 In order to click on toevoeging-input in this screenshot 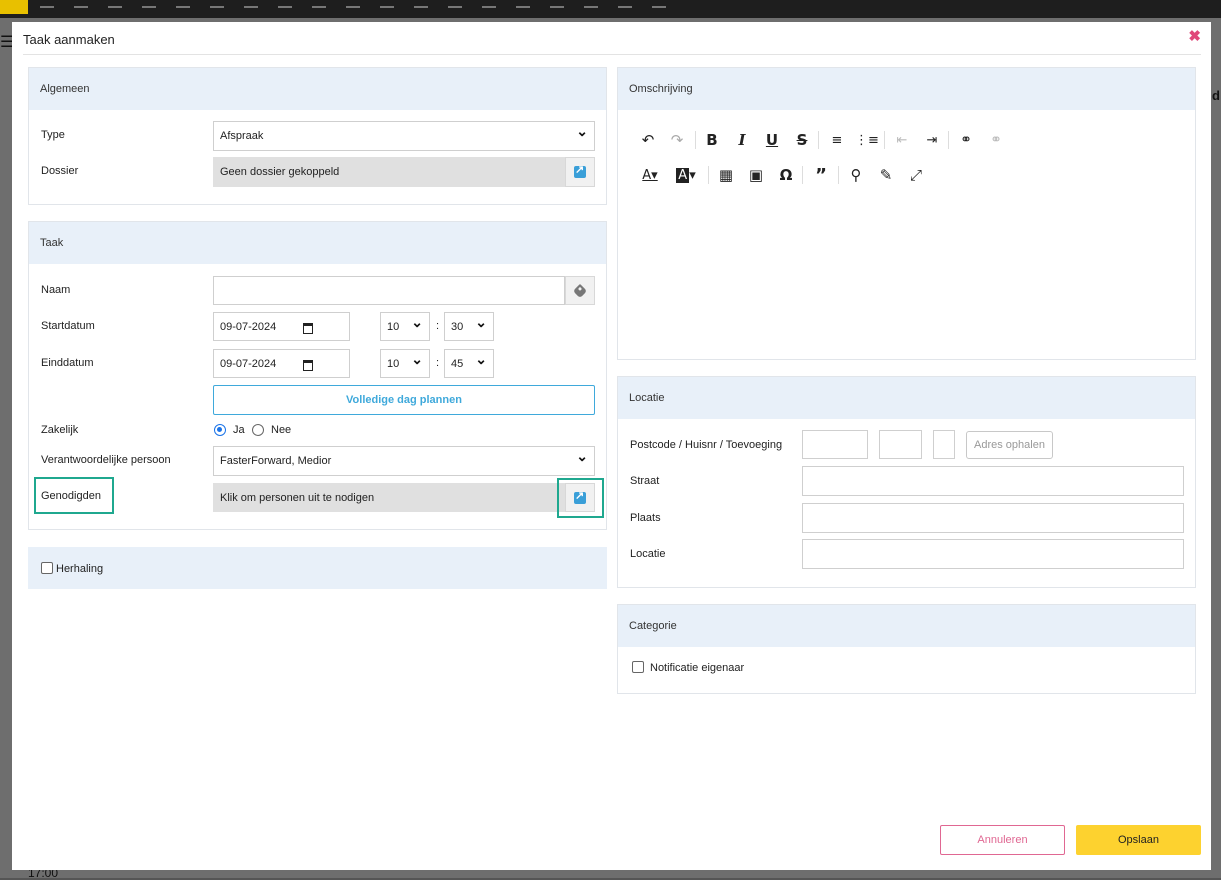, I will do `click(944, 444)`.